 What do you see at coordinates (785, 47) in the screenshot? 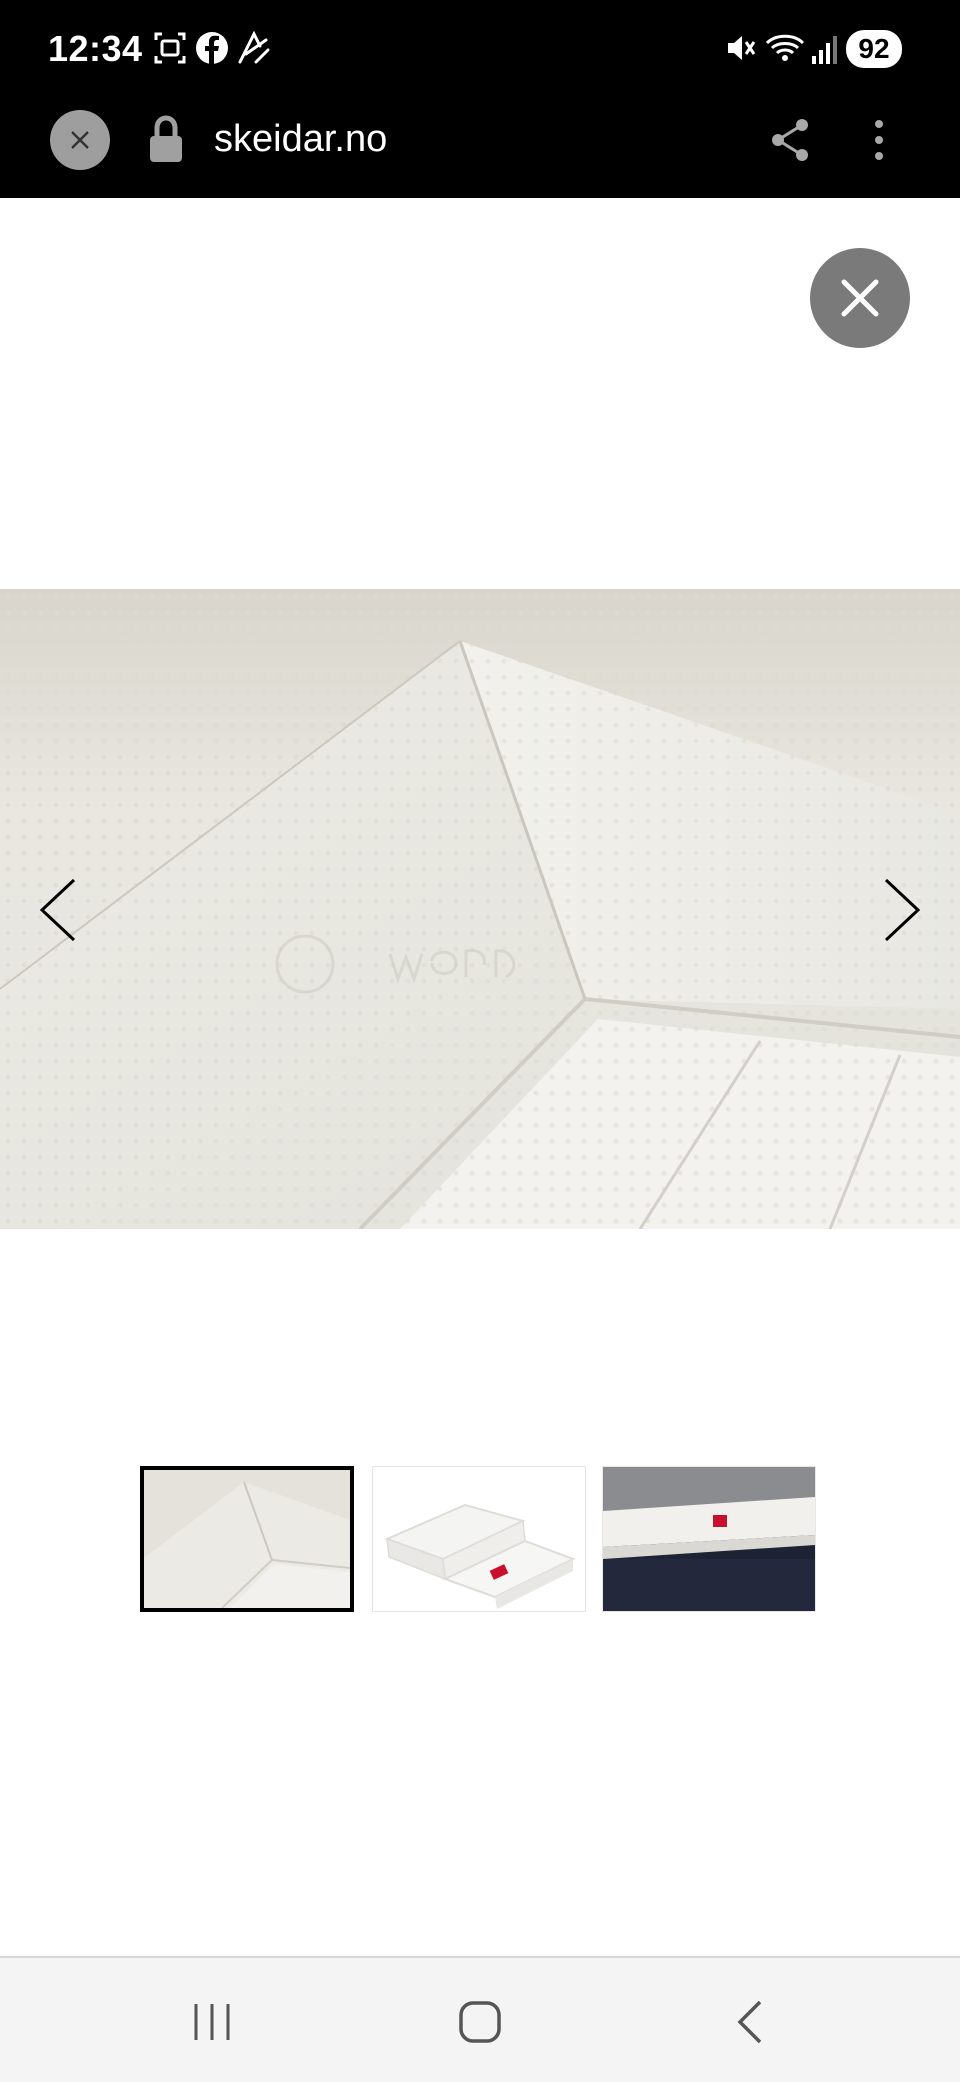
I see `wifi-icon` at bounding box center [785, 47].